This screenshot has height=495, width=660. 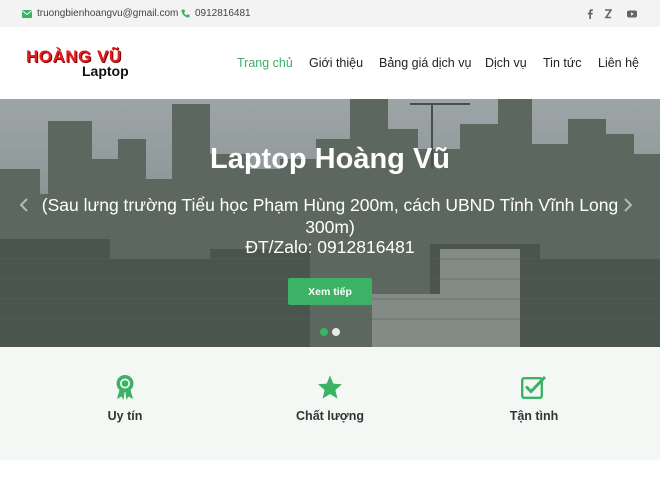 What do you see at coordinates (534, 387) in the screenshot?
I see `checkbox-icon` at bounding box center [534, 387].